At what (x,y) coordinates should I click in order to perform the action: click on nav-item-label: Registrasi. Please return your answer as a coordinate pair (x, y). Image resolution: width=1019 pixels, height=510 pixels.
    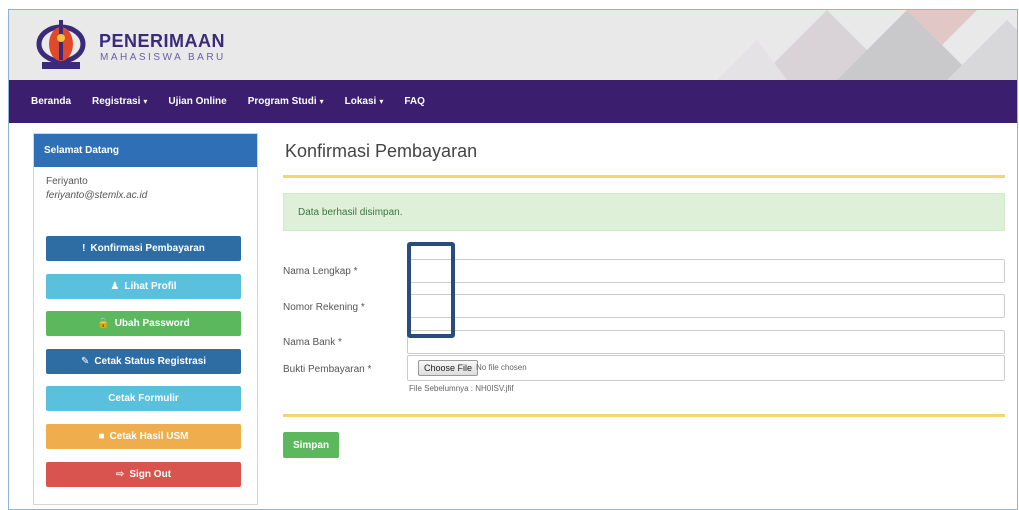
    Looking at the image, I should click on (116, 101).